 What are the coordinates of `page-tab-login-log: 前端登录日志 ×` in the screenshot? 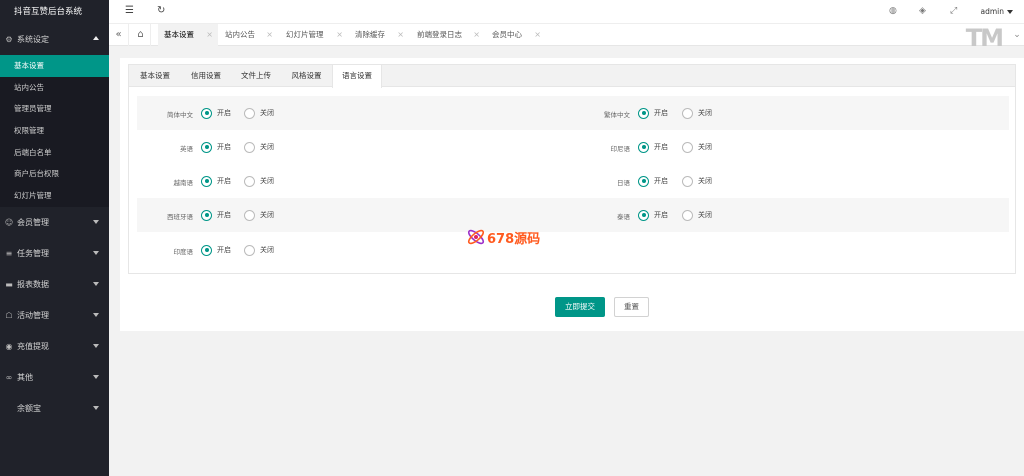 It's located at (448, 35).